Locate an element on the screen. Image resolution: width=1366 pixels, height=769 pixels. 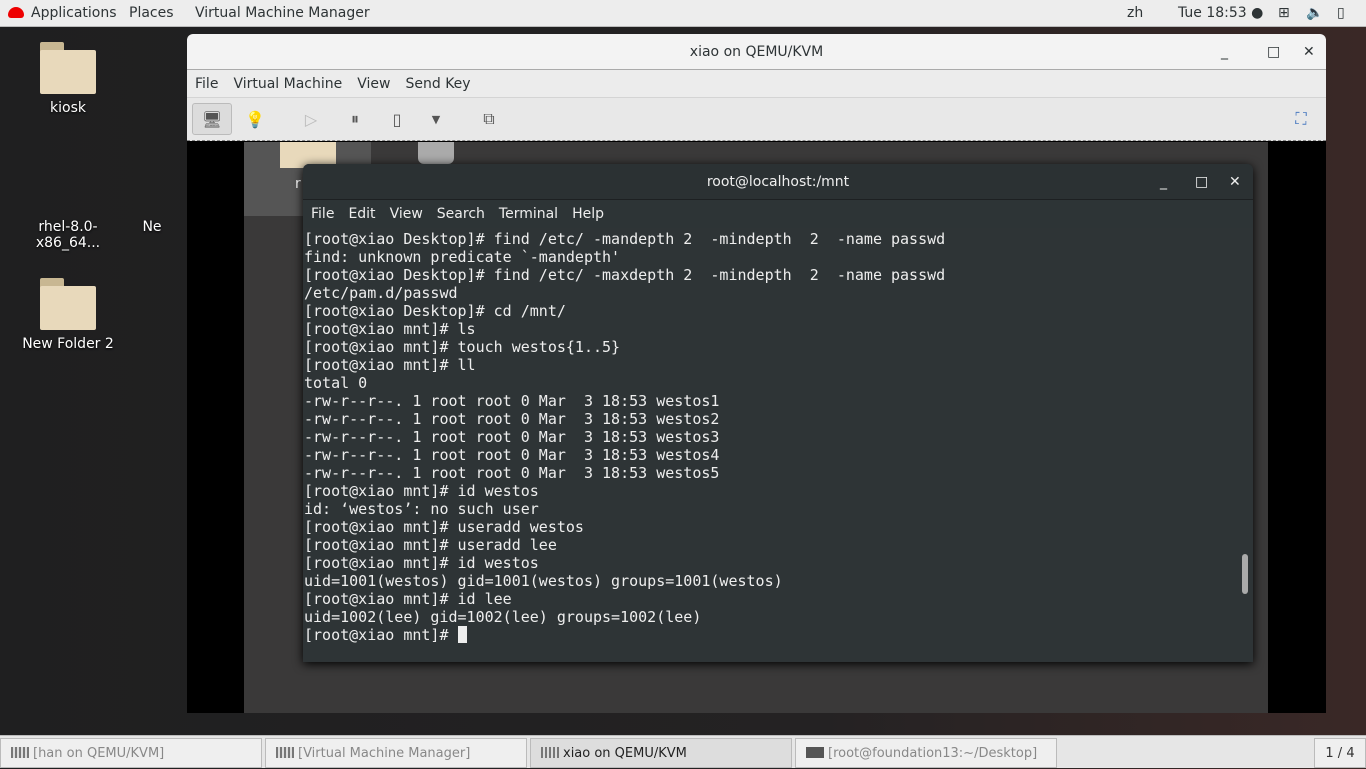
terminal-line: id: ‘westos’: no such user is located at coordinates (421, 509).